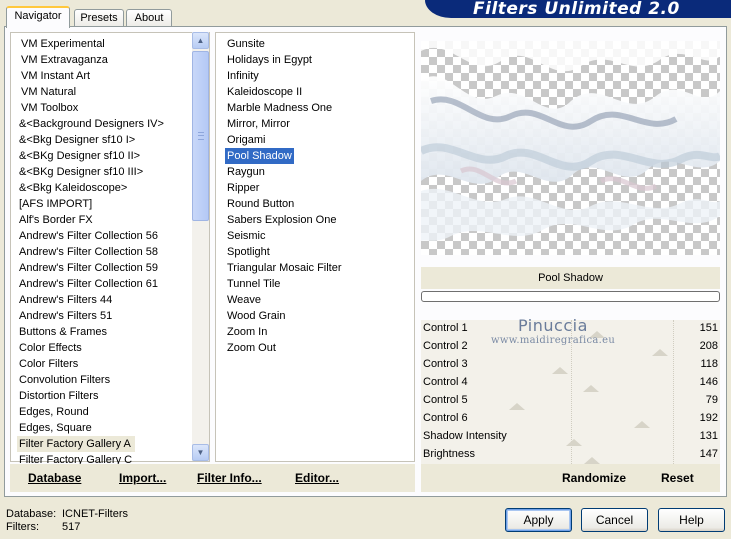 The width and height of the screenshot is (731, 539). Describe the element at coordinates (47, 364) in the screenshot. I see `category-item: Color Filters` at that location.